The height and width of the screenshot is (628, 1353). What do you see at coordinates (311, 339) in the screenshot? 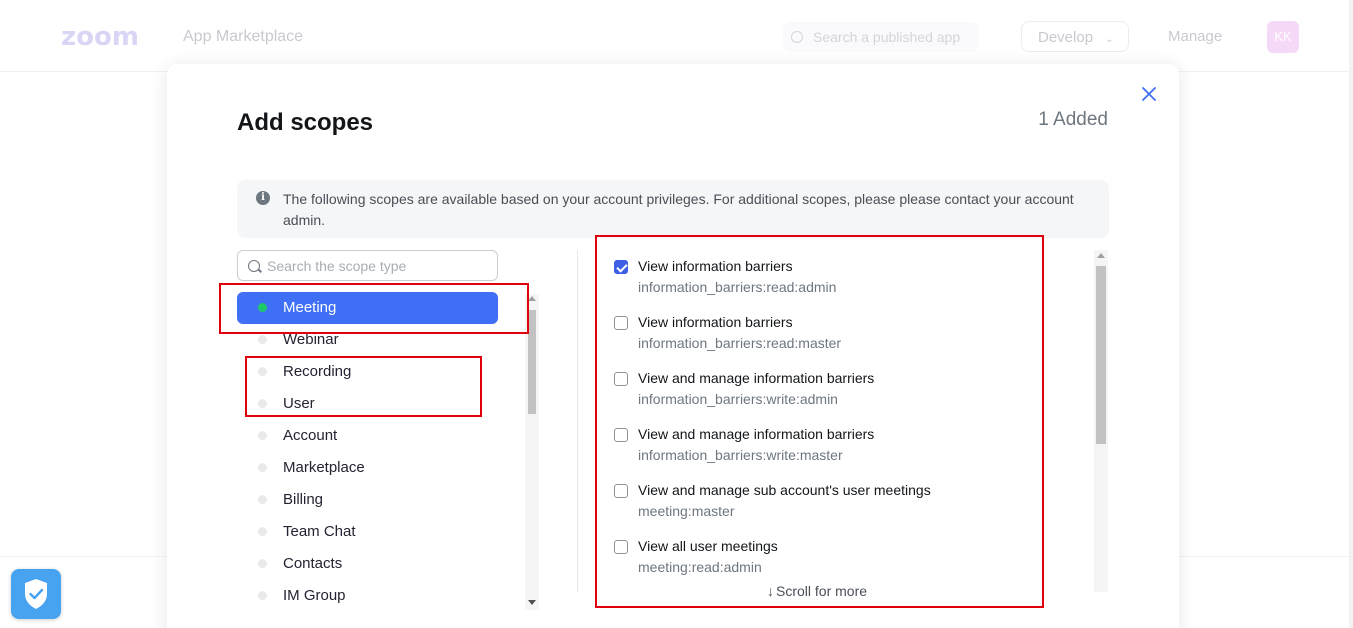
I see `category-label: Webinar` at bounding box center [311, 339].